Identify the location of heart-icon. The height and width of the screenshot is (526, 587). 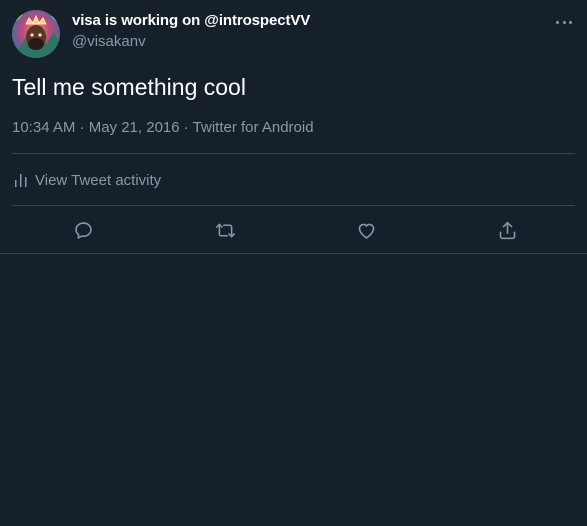
(366, 231).